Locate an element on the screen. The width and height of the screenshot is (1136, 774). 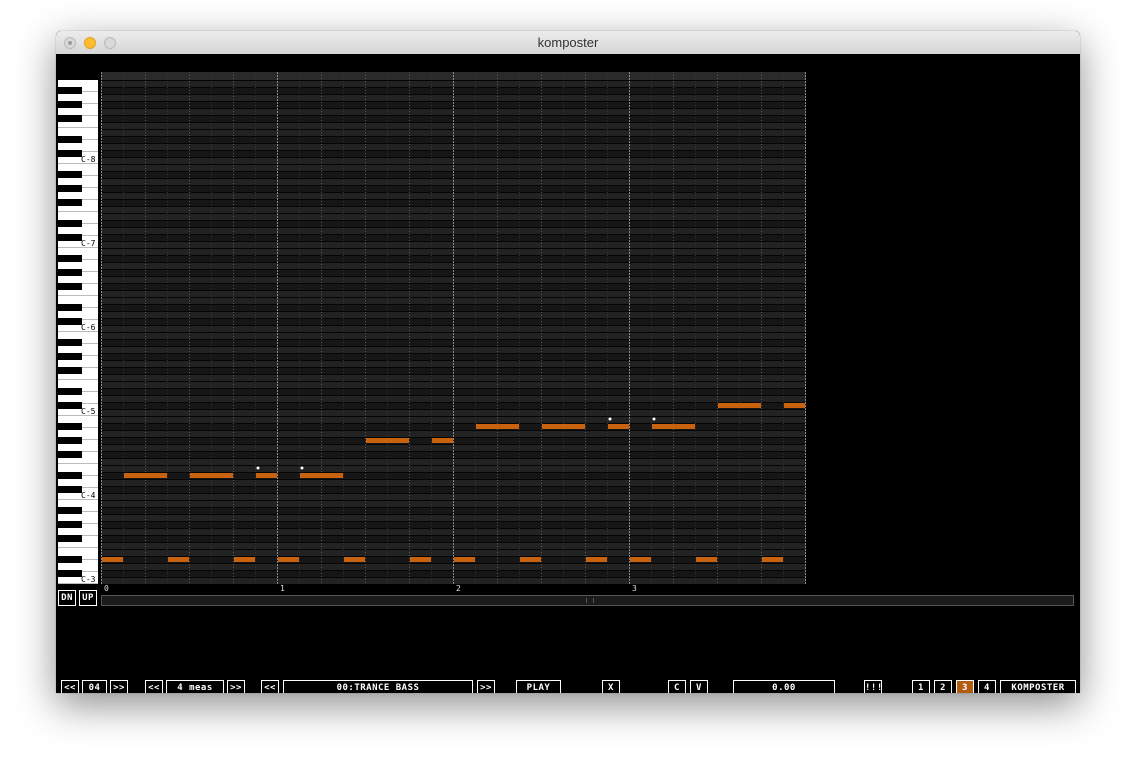
octave-next-button: >> is located at coordinates (119, 686).